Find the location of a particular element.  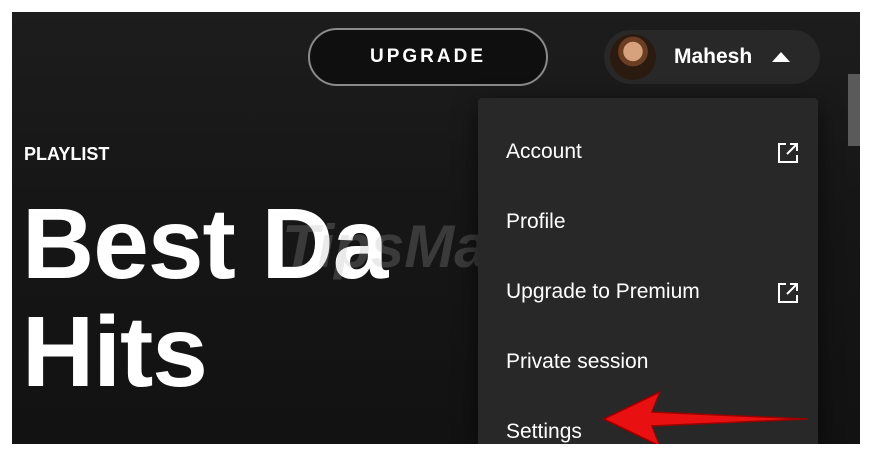

playlist-title-line2: Hits is located at coordinates (115, 352).